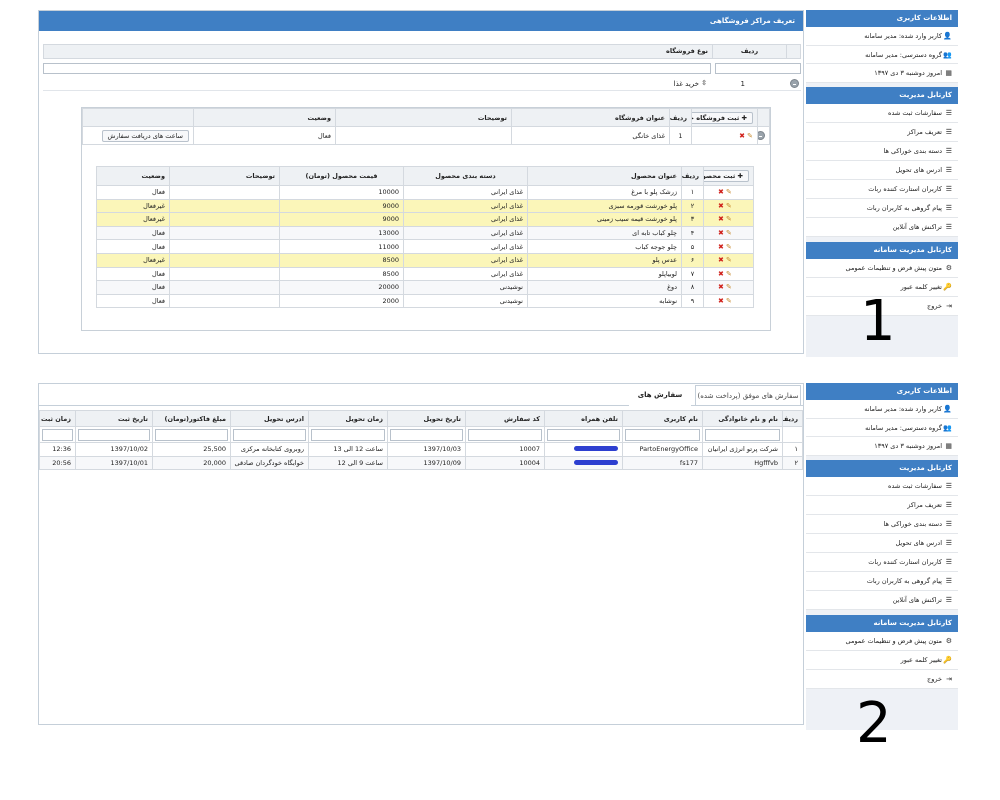 The height and width of the screenshot is (800, 1000). Describe the element at coordinates (680, 135) in the screenshot. I see `store-row-num: 1` at that location.